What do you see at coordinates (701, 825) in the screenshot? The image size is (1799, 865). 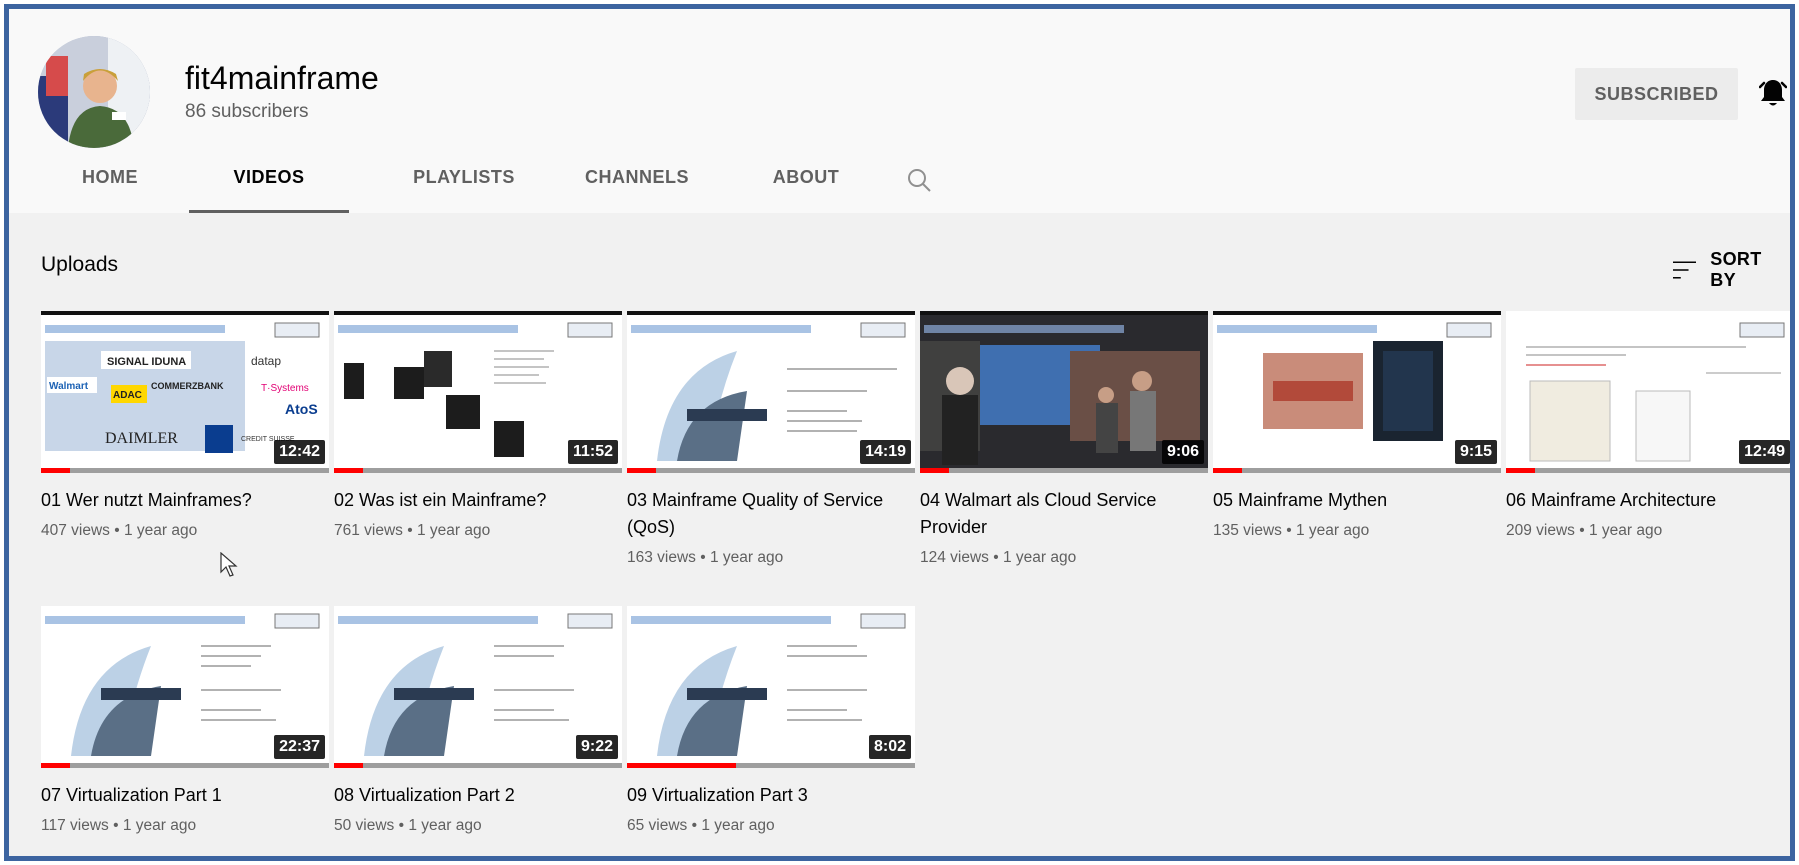 I see `video-meta: 65 views • 1 year ago` at bounding box center [701, 825].